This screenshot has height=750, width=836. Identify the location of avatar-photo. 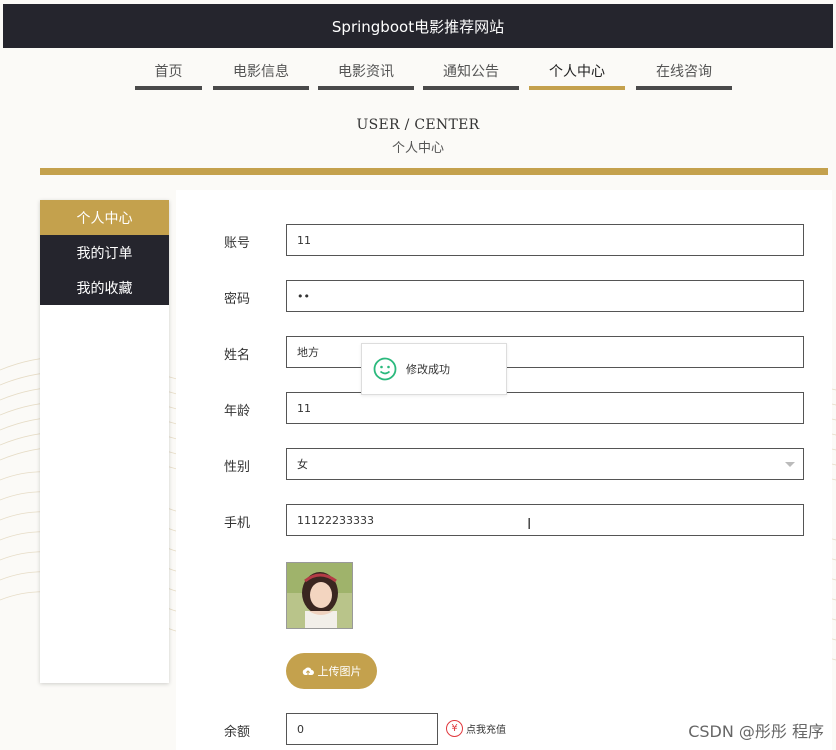
(319, 595).